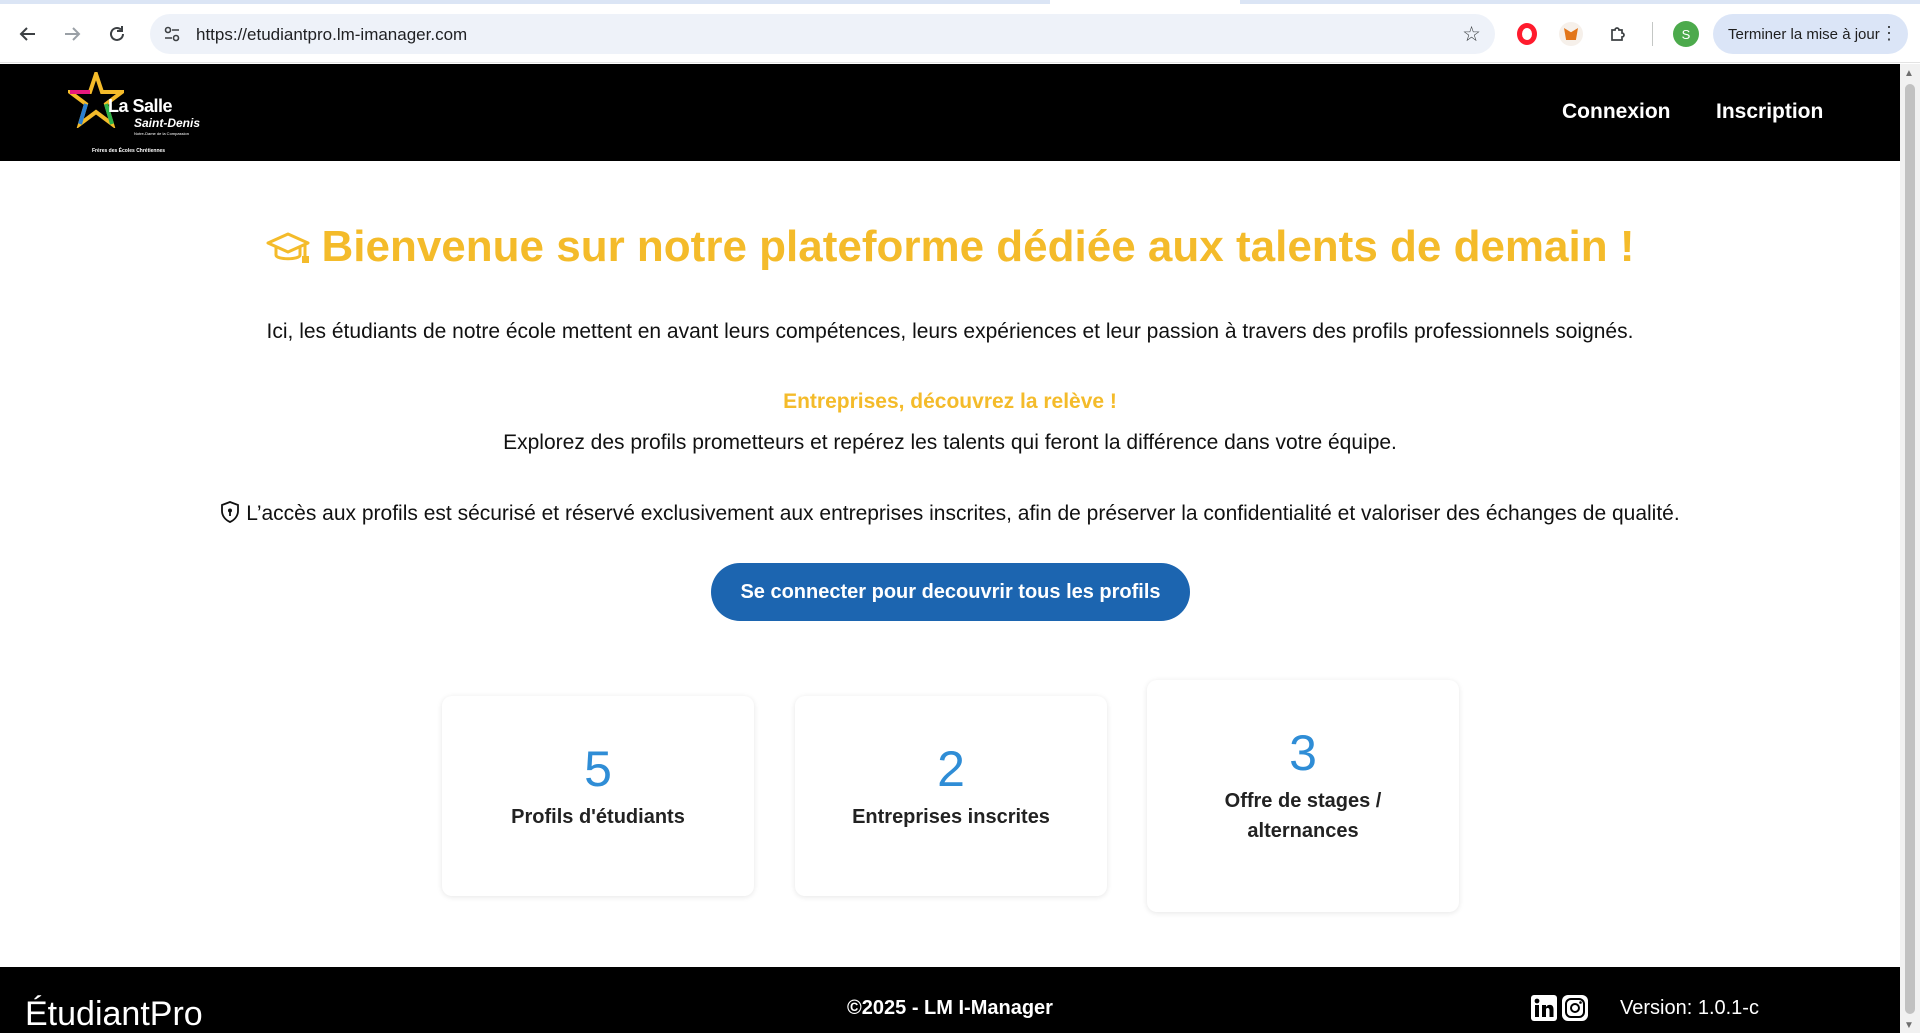  Describe the element at coordinates (1544, 1008) in the screenshot. I see `linkedin-icon` at that location.